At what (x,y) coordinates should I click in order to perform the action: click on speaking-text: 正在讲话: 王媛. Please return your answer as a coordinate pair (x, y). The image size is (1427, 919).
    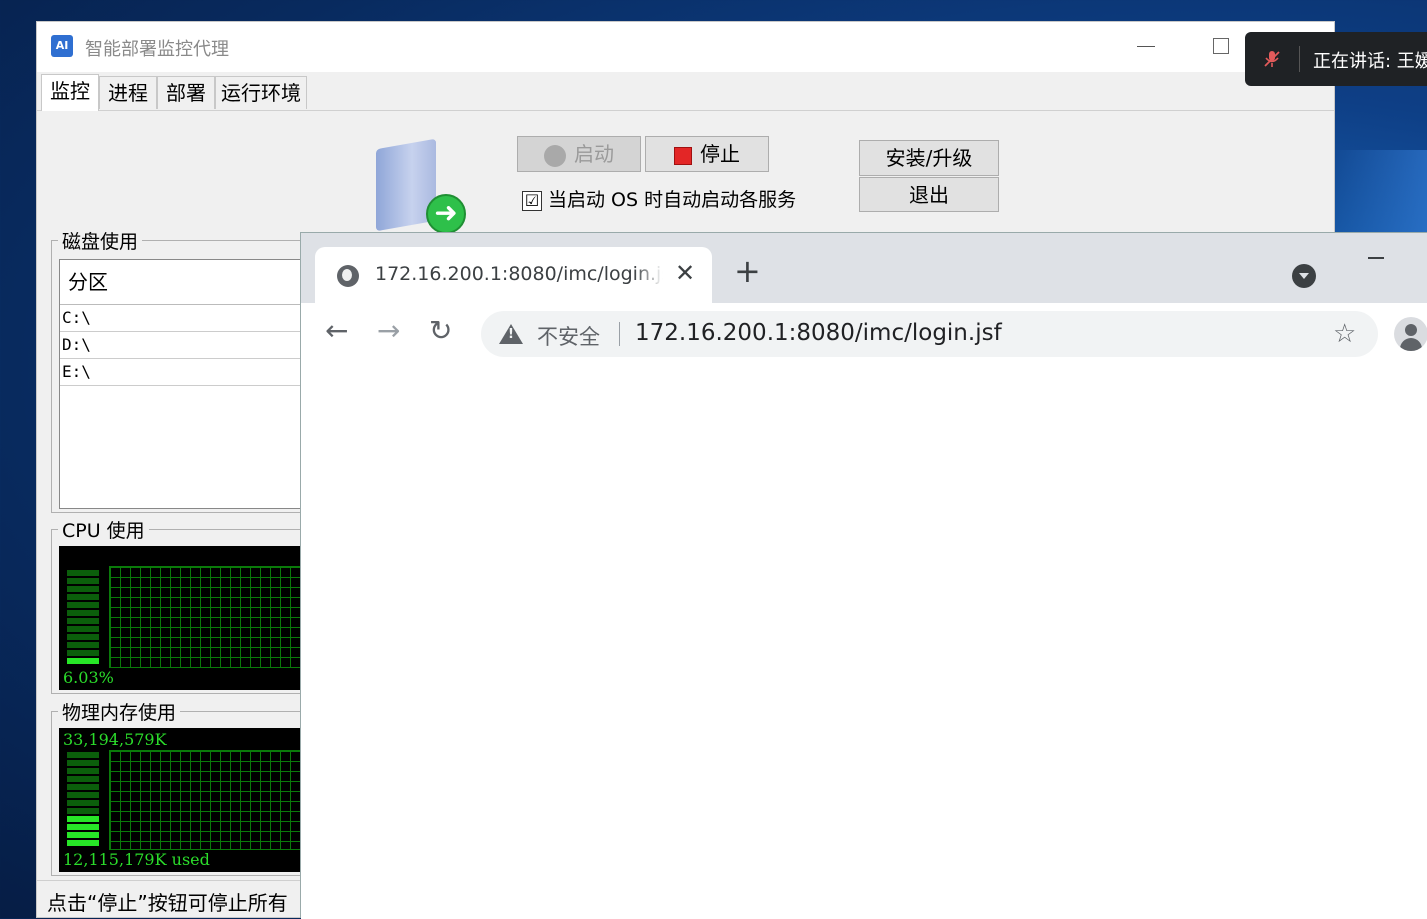
    Looking at the image, I should click on (1370, 61).